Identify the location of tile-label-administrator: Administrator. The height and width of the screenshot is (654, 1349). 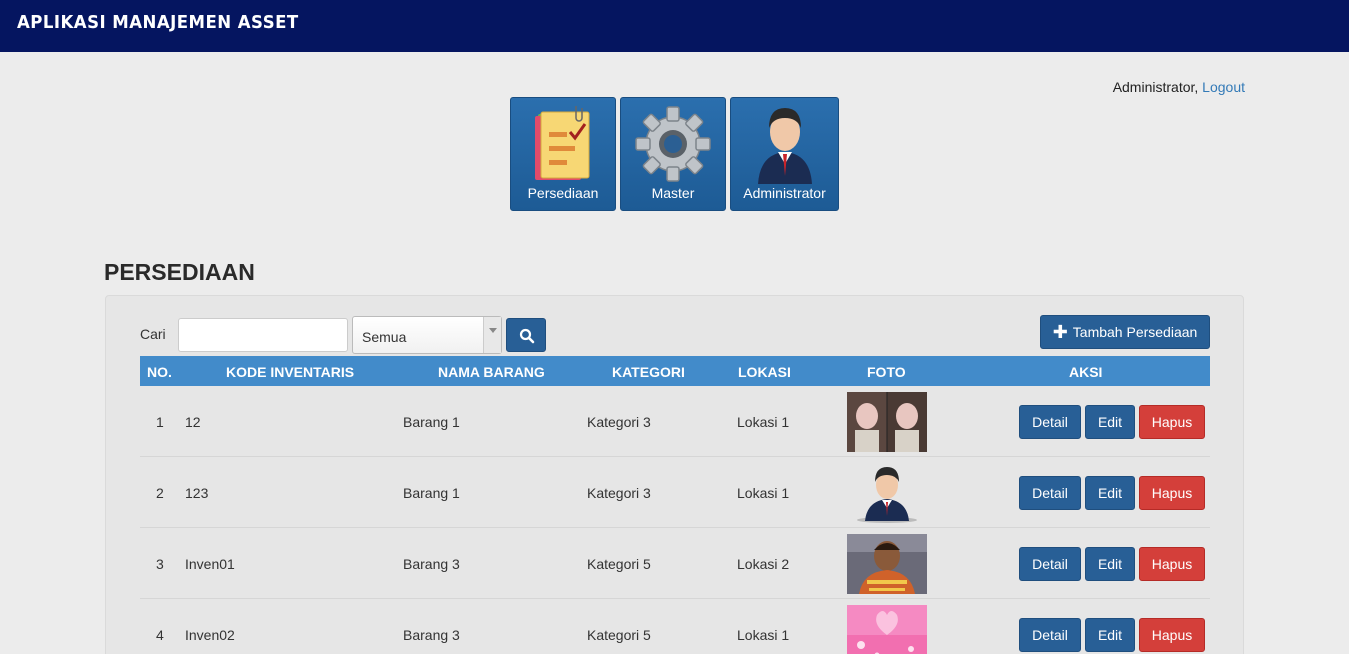
(784, 193).